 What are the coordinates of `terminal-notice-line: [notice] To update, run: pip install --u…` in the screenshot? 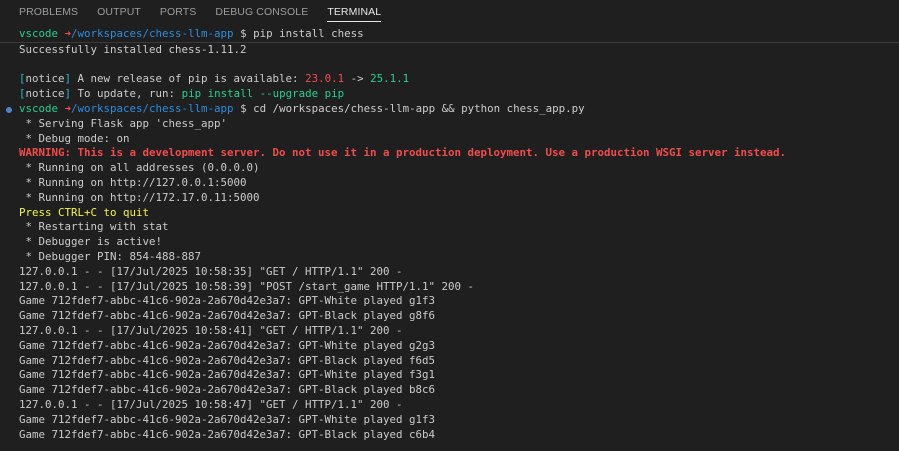 It's located at (449, 94).